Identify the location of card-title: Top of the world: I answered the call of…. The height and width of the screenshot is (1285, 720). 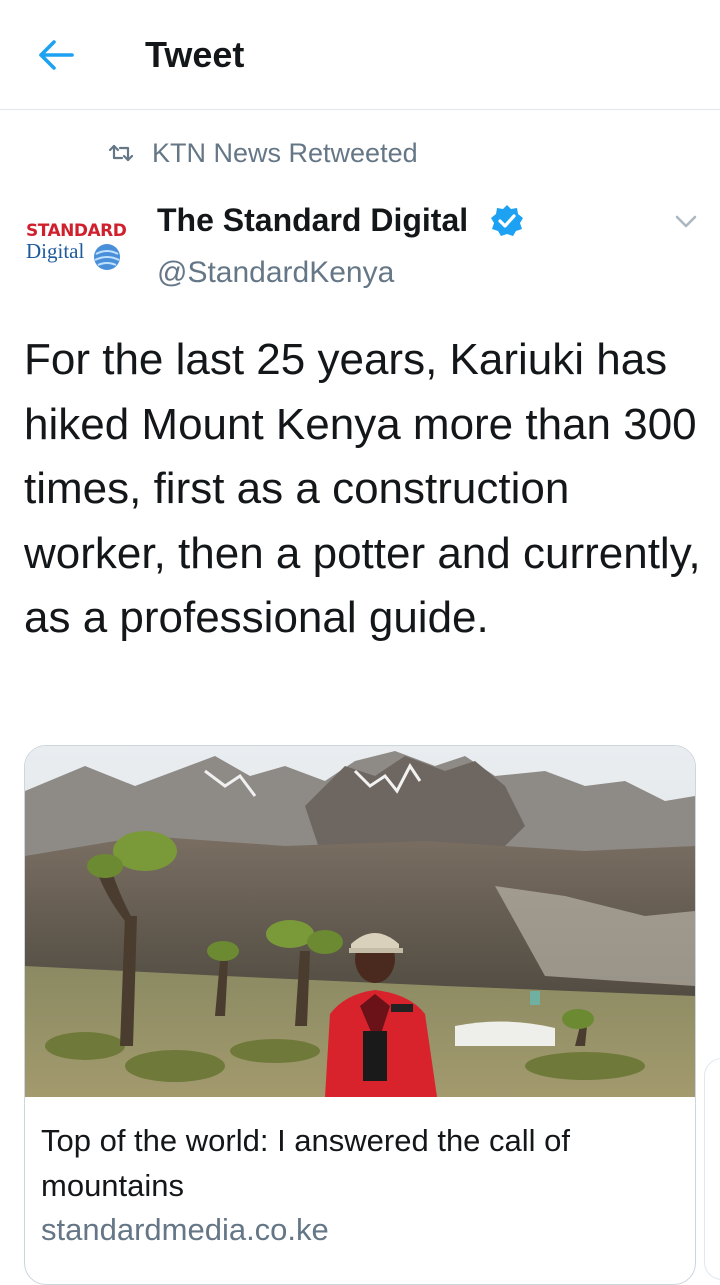
(306, 1163).